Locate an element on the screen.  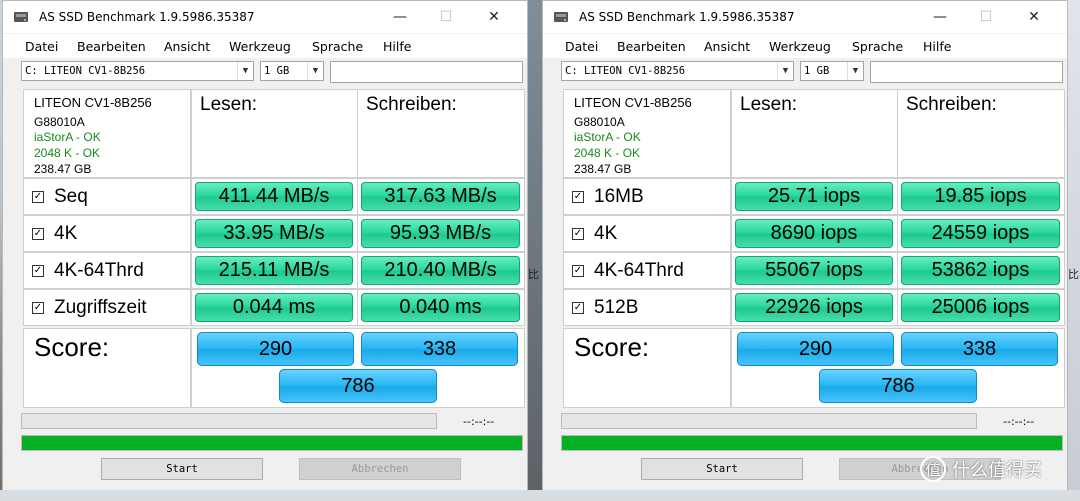
read-result: 25.71 iops is located at coordinates (814, 196).